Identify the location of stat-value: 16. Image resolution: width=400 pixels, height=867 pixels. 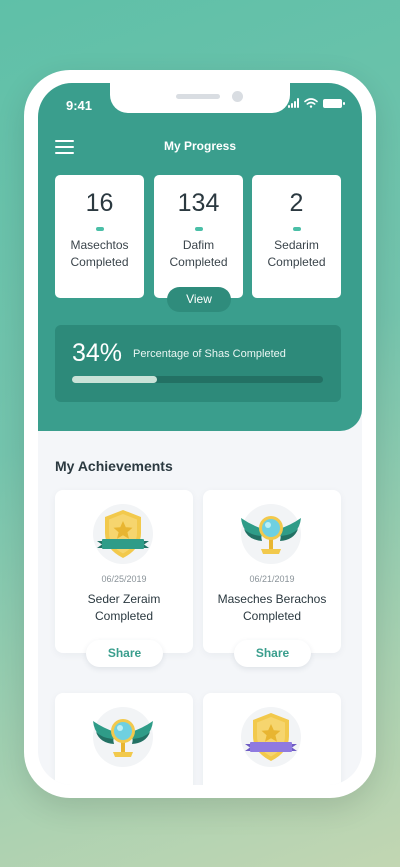
(99, 203).